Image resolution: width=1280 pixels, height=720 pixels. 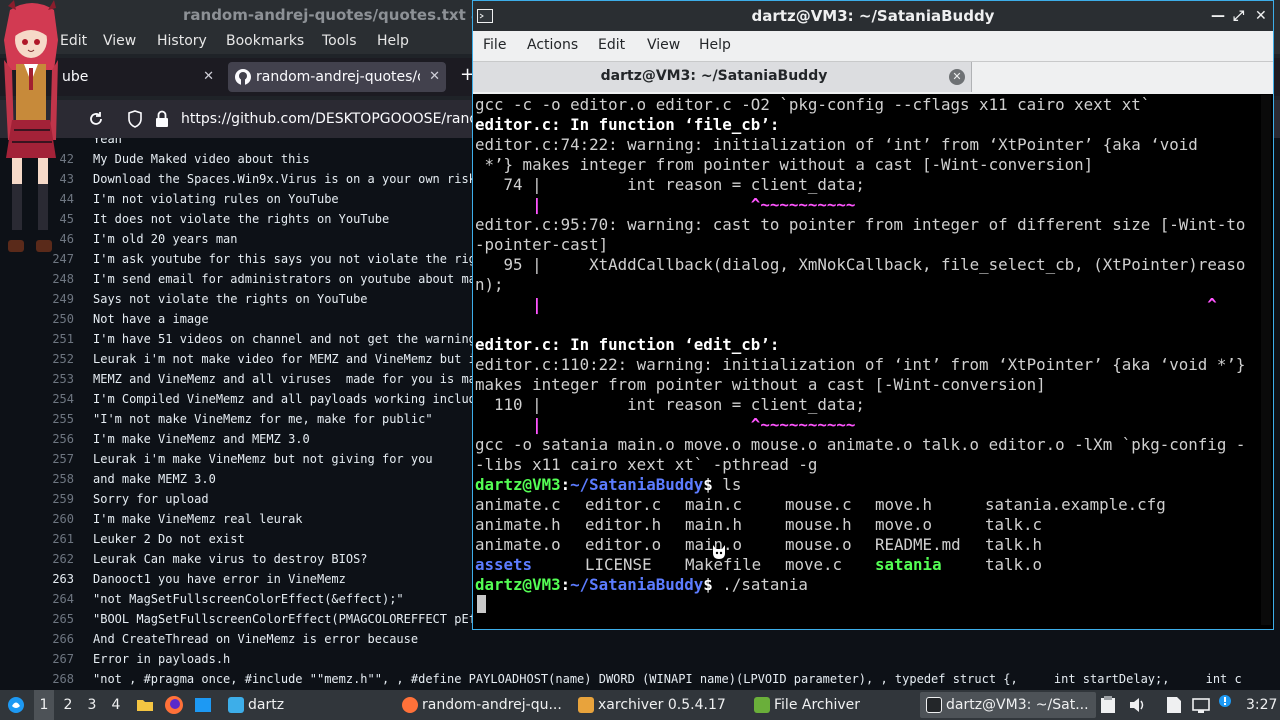 I want to click on line-number: 257, so click(x=37, y=459).